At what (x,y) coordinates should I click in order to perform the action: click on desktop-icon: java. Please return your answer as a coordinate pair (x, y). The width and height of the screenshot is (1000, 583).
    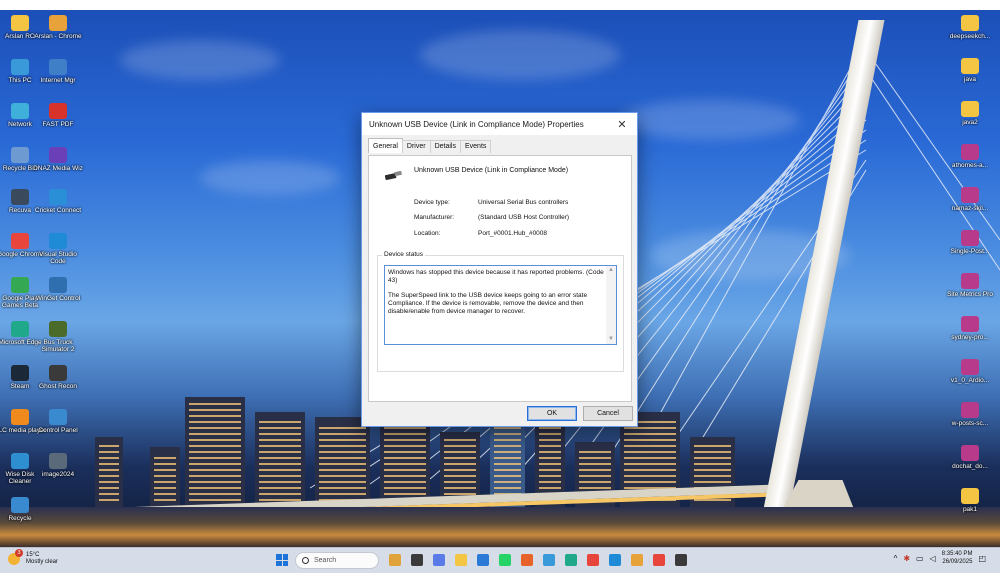
    Looking at the image, I should click on (970, 70).